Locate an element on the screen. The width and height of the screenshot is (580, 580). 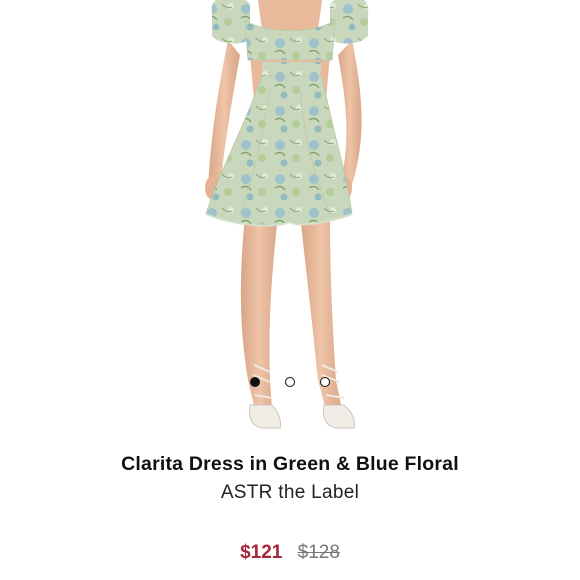
original-price: $128 is located at coordinates (318, 552).